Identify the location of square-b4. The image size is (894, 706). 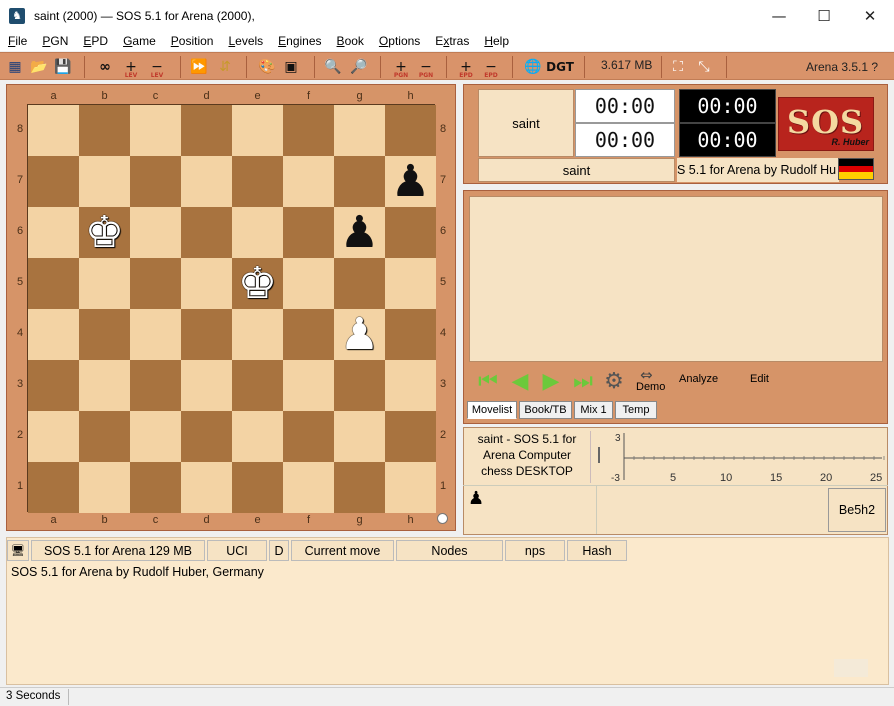
(104, 334).